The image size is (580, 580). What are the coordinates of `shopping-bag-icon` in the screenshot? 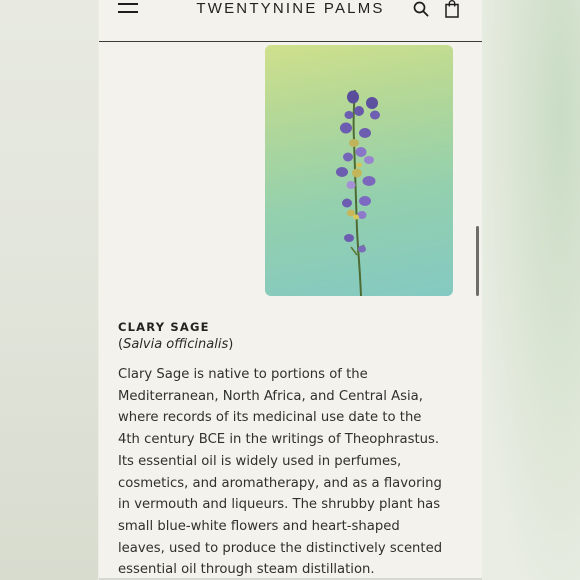 It's located at (452, 9).